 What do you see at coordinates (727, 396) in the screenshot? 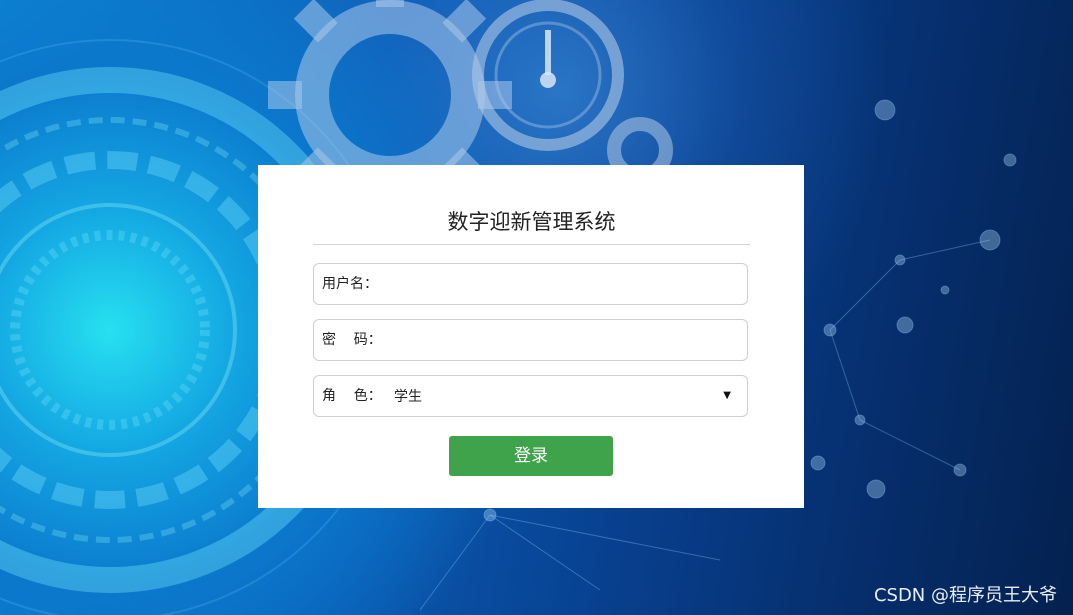
I see `dropdown-caret-icon: ▼` at bounding box center [727, 396].